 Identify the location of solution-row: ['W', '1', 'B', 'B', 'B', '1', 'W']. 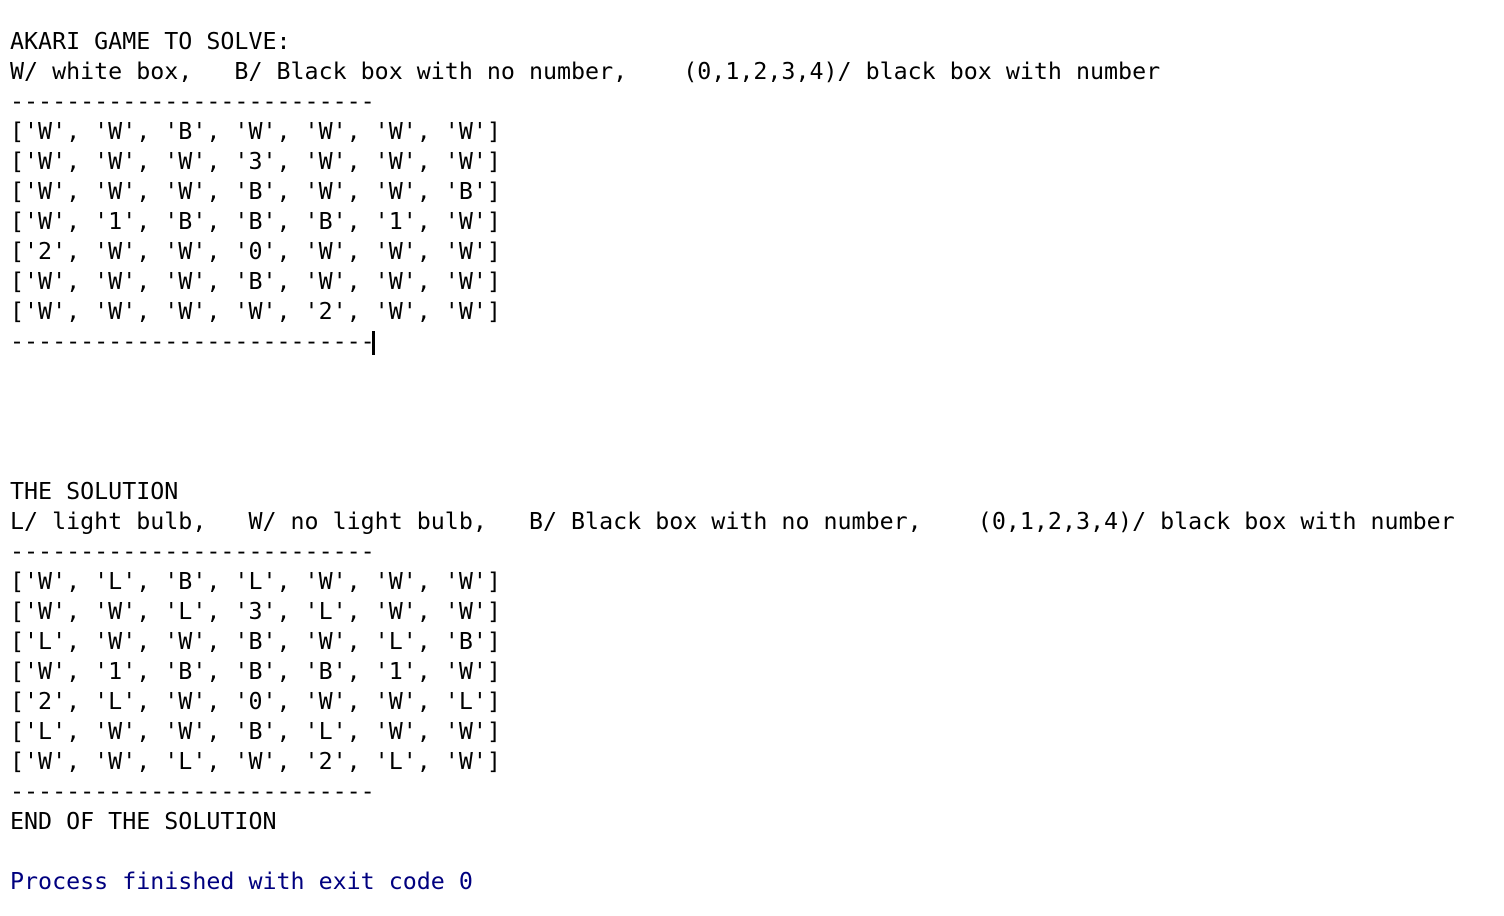
(255, 671).